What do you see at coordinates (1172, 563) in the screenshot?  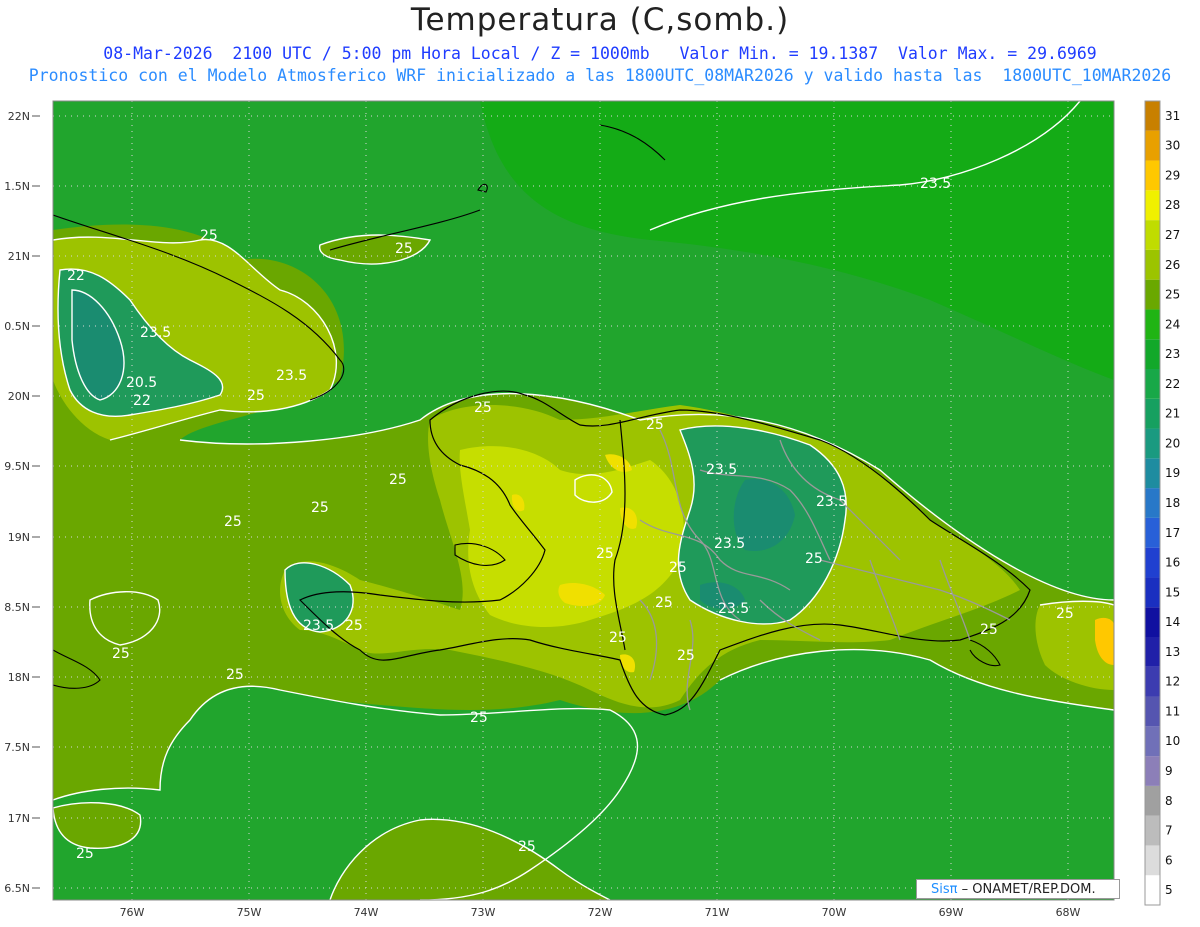 I see `colorbar-label: 16` at bounding box center [1172, 563].